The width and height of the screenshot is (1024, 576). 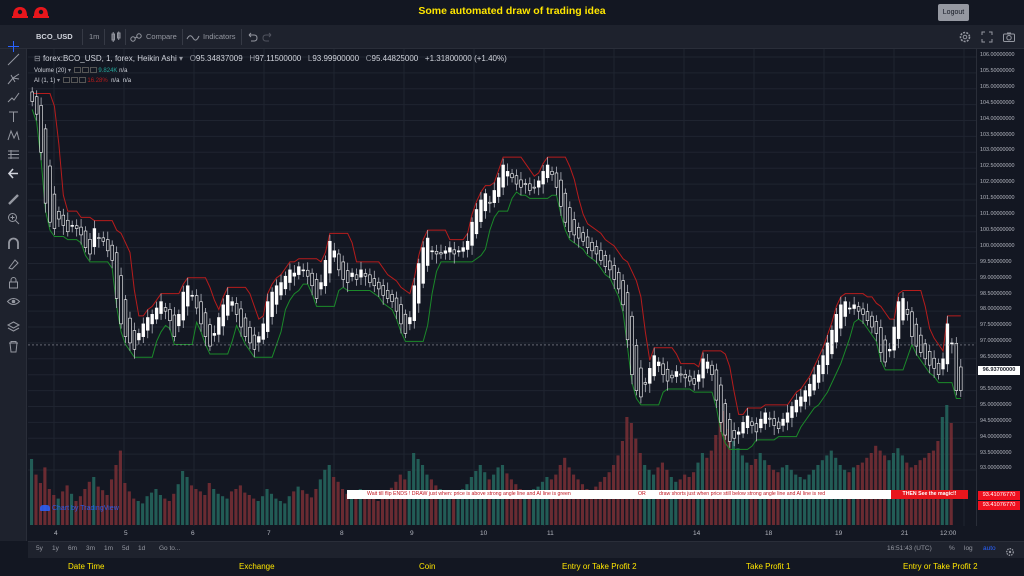 What do you see at coordinates (997, 134) in the screenshot?
I see `price-axis-label: 103.50000000` at bounding box center [997, 134].